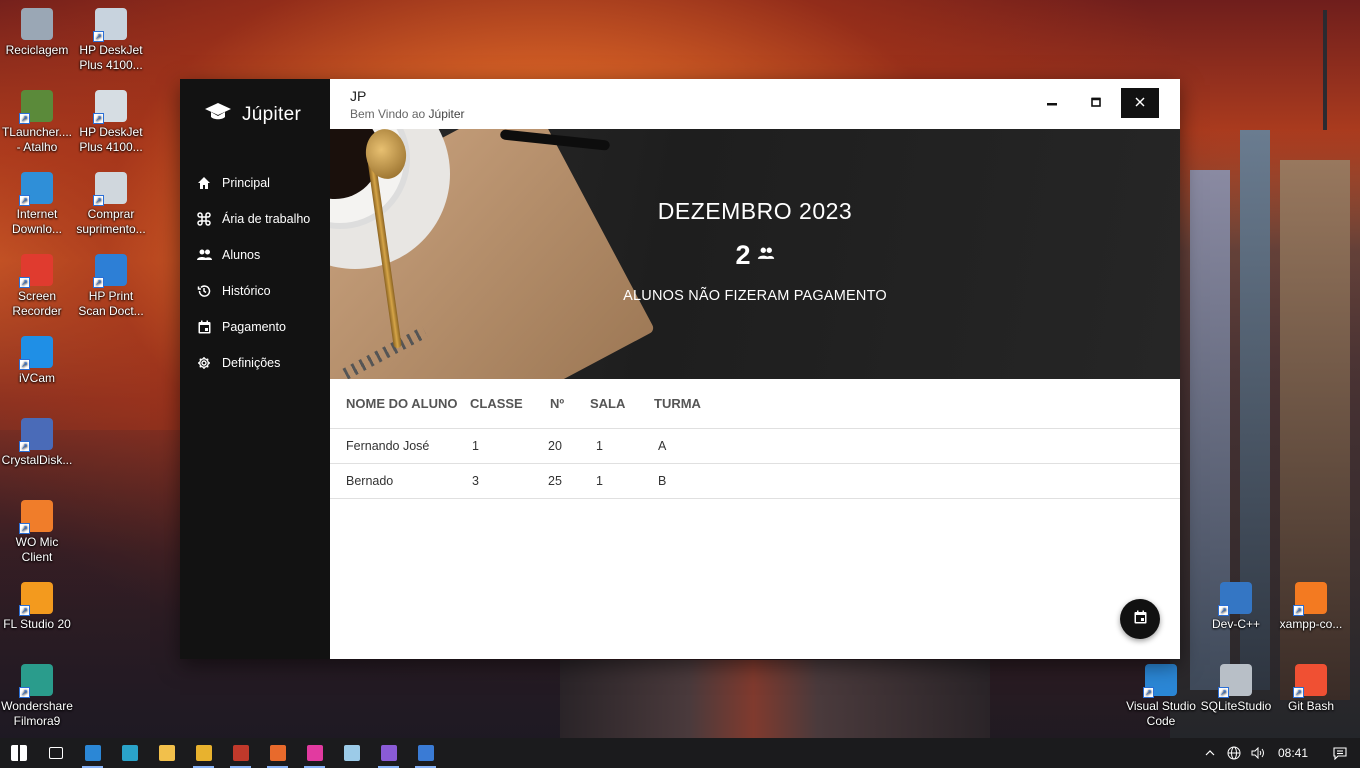  Describe the element at coordinates (1258, 753) in the screenshot. I see `volume-icon` at that location.